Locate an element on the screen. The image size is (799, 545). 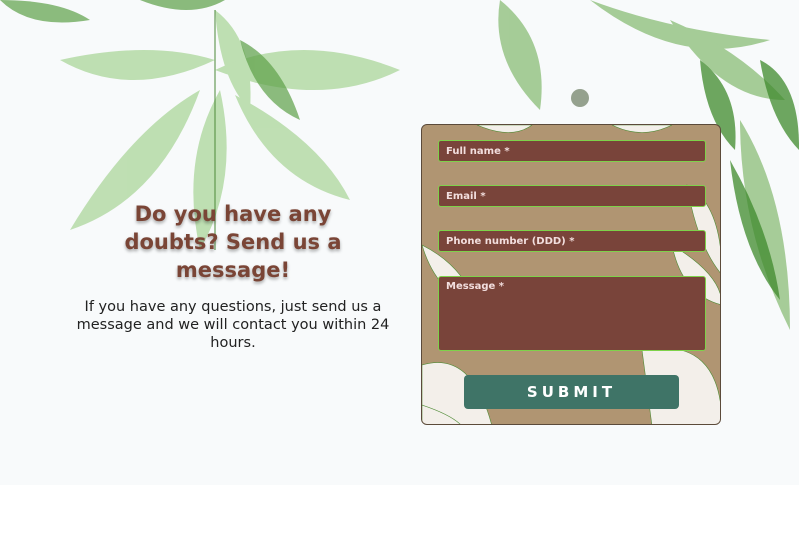
message-field is located at coordinates (572, 313).